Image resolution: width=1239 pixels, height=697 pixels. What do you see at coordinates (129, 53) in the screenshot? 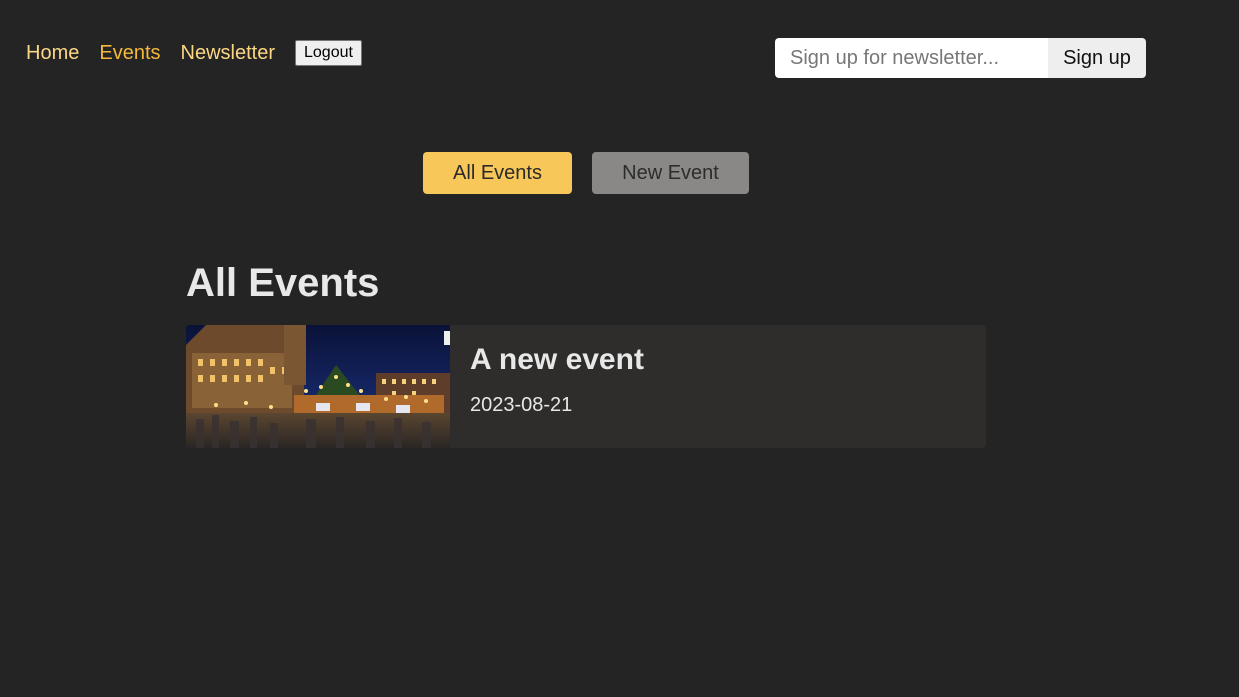
I see `nav-link-events: Events` at bounding box center [129, 53].